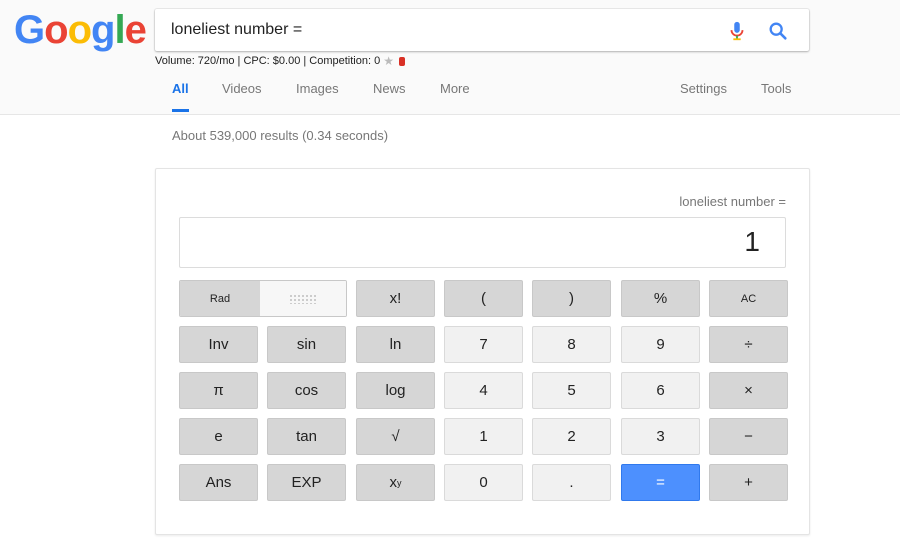 This screenshot has height=540, width=900. I want to click on google-logo: G o o g l e, so click(80, 29).